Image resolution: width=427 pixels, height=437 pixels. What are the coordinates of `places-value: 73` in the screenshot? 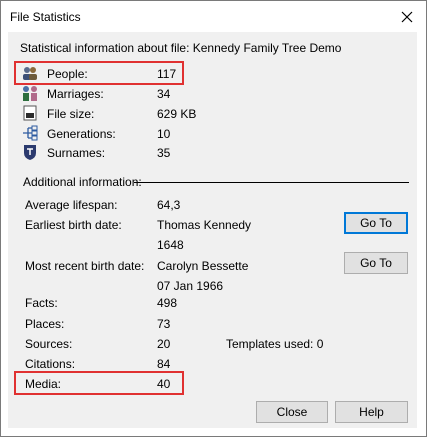 It's located at (164, 324).